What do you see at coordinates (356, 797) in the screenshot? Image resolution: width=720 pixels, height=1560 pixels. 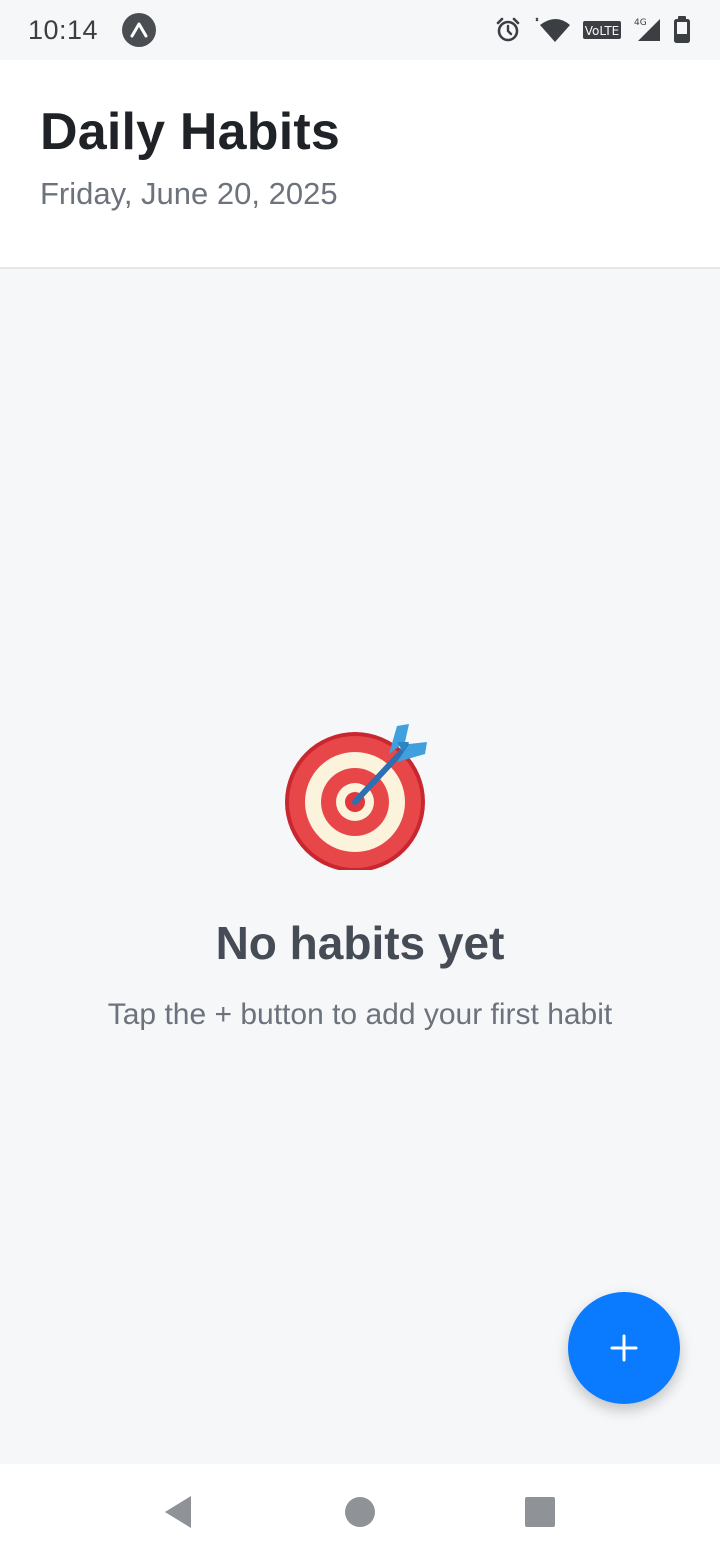 I see `direct-hit-target-icon` at bounding box center [356, 797].